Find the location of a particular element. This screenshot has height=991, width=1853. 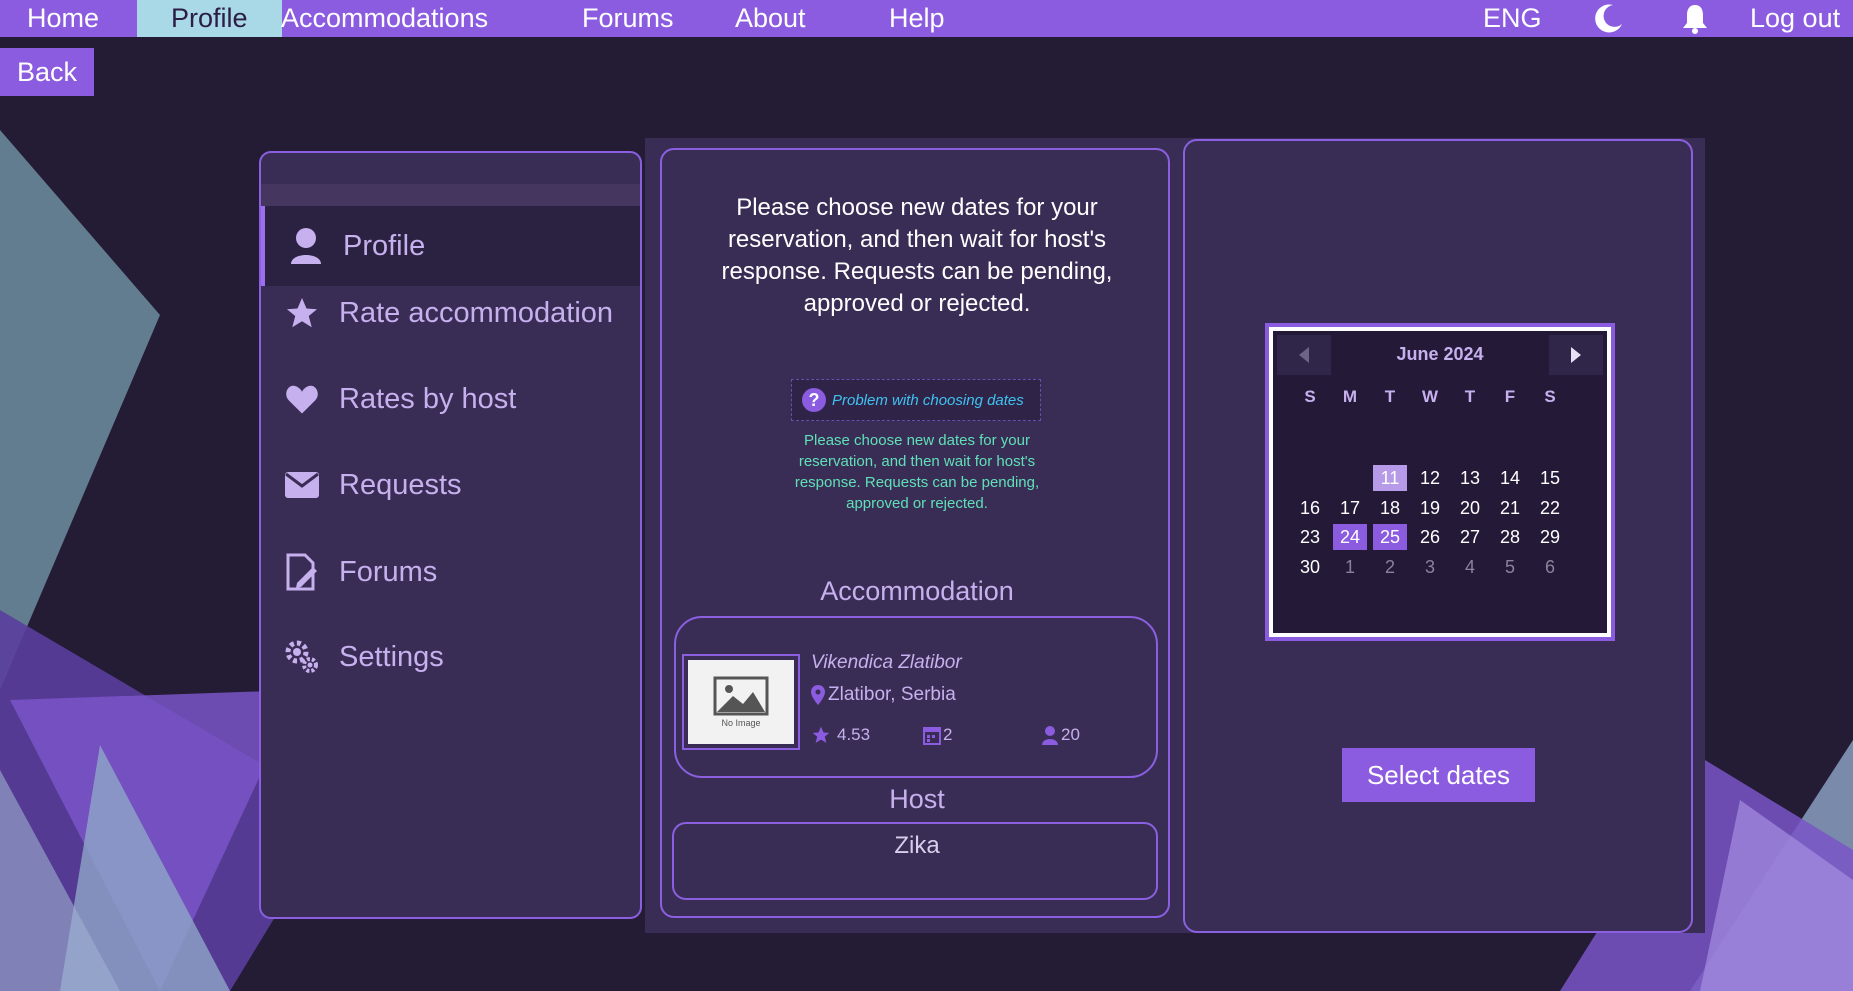

accommodation-heading: Accommodation is located at coordinates (917, 591).